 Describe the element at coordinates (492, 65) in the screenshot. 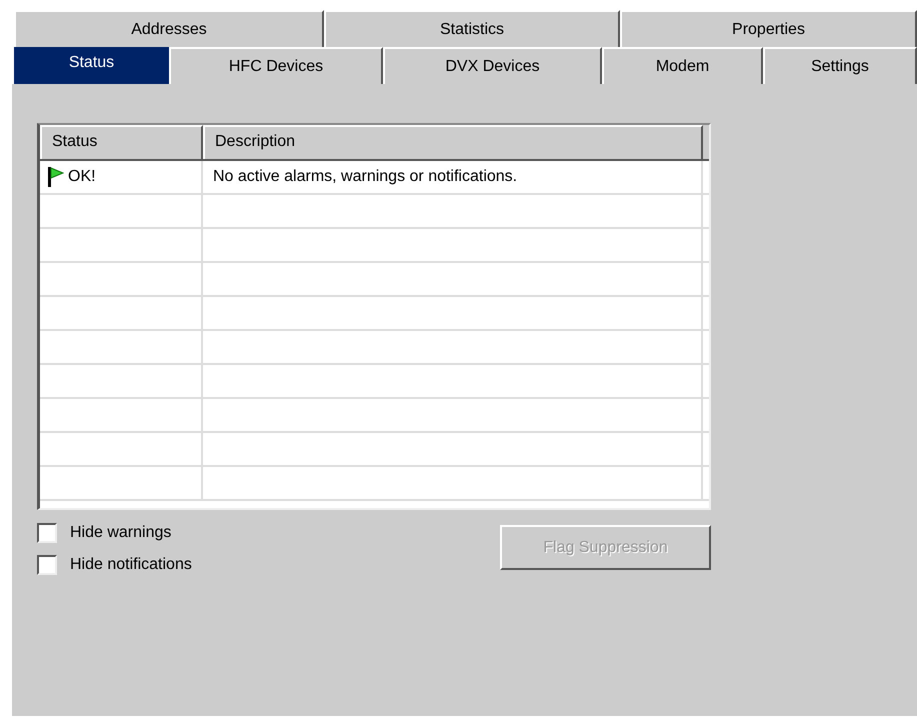

I see `tab: DVX Devices` at that location.